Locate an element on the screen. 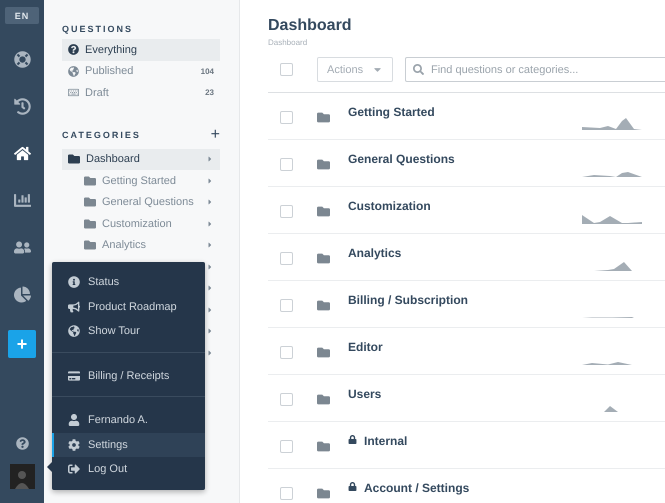 The width and height of the screenshot is (665, 503). menu-item: Billing / Receipts is located at coordinates (128, 376).